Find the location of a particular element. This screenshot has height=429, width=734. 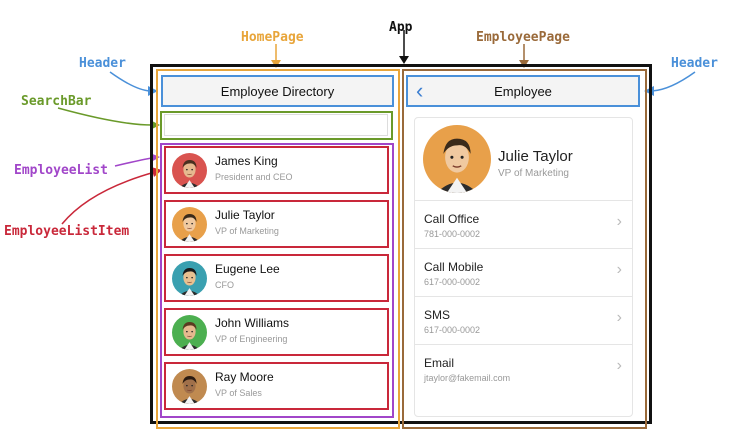

employee-list-item: Eugene Lee CFO is located at coordinates (276, 278).